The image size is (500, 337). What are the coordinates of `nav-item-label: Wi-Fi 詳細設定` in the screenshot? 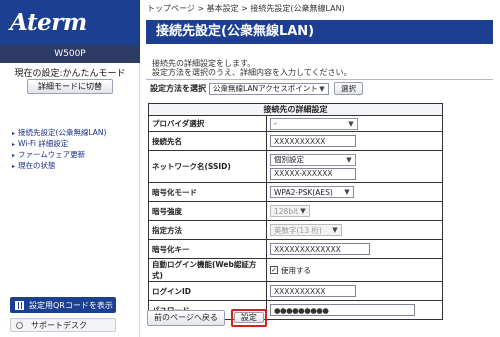 It's located at (43, 143).